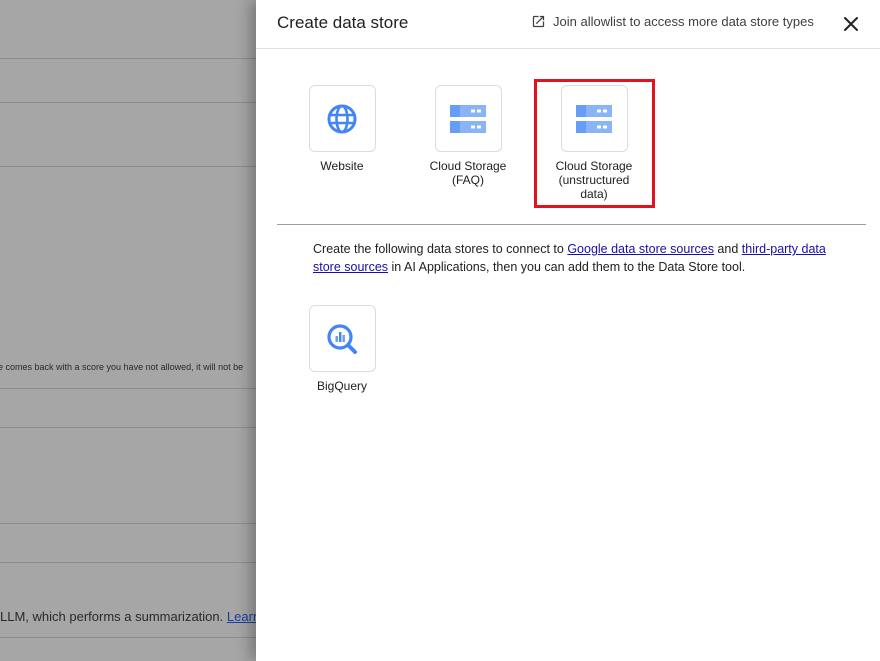 Image resolution: width=880 pixels, height=661 pixels. What do you see at coordinates (342, 386) in the screenshot?
I see `tile-bigquery-label: BigQuery` at bounding box center [342, 386].